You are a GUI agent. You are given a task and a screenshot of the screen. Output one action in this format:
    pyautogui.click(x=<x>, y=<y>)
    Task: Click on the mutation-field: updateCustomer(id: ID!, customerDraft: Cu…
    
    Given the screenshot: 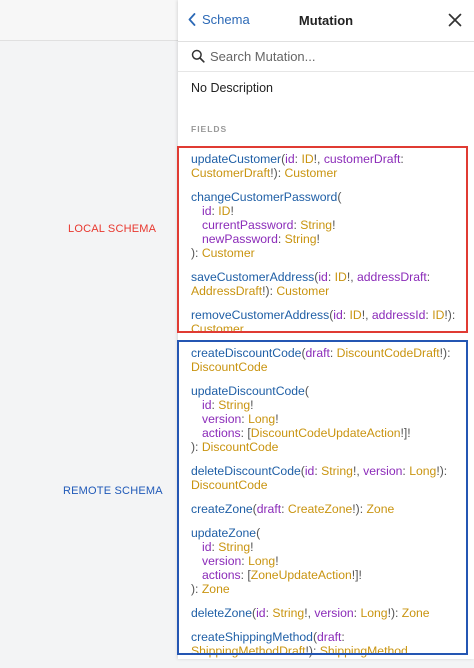 What is the action you would take?
    pyautogui.click(x=328, y=166)
    